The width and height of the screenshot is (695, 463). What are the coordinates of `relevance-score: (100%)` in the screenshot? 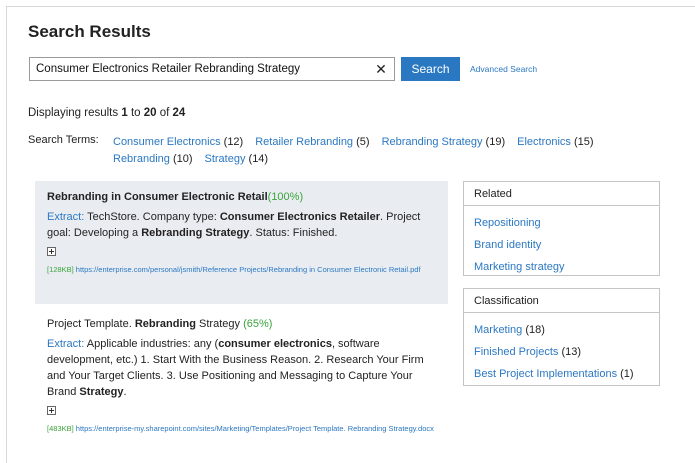 It's located at (285, 197).